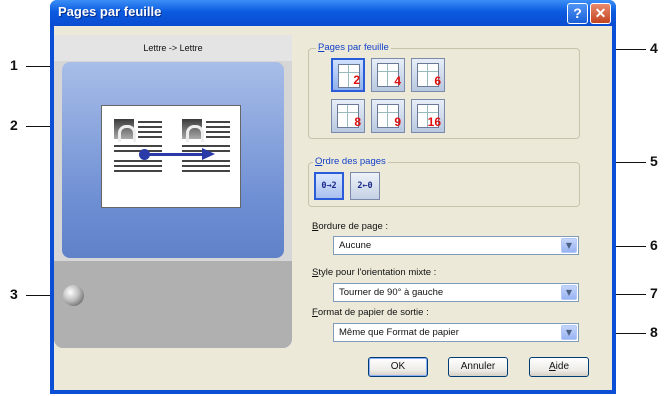  What do you see at coordinates (350, 161) in the screenshot?
I see `page-order-label: Ordre des pages` at bounding box center [350, 161].